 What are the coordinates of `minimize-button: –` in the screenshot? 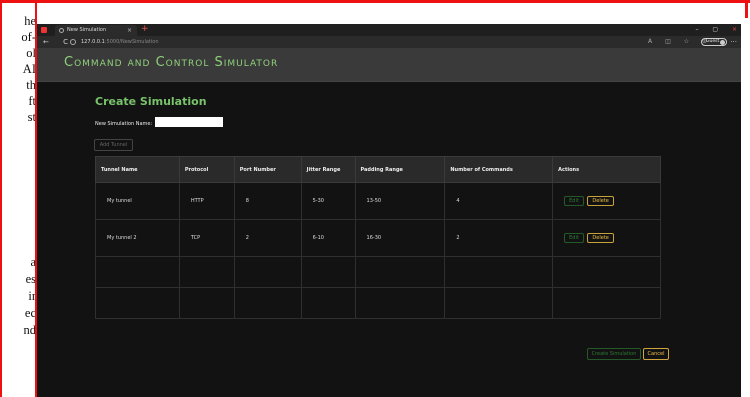 It's located at (696, 29).